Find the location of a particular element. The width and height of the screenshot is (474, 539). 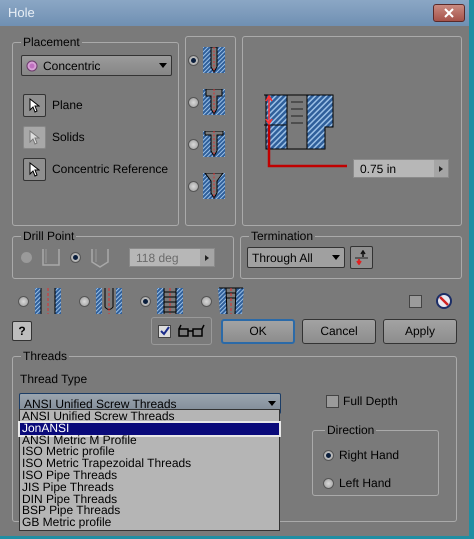

preview-toggle is located at coordinates (181, 331).